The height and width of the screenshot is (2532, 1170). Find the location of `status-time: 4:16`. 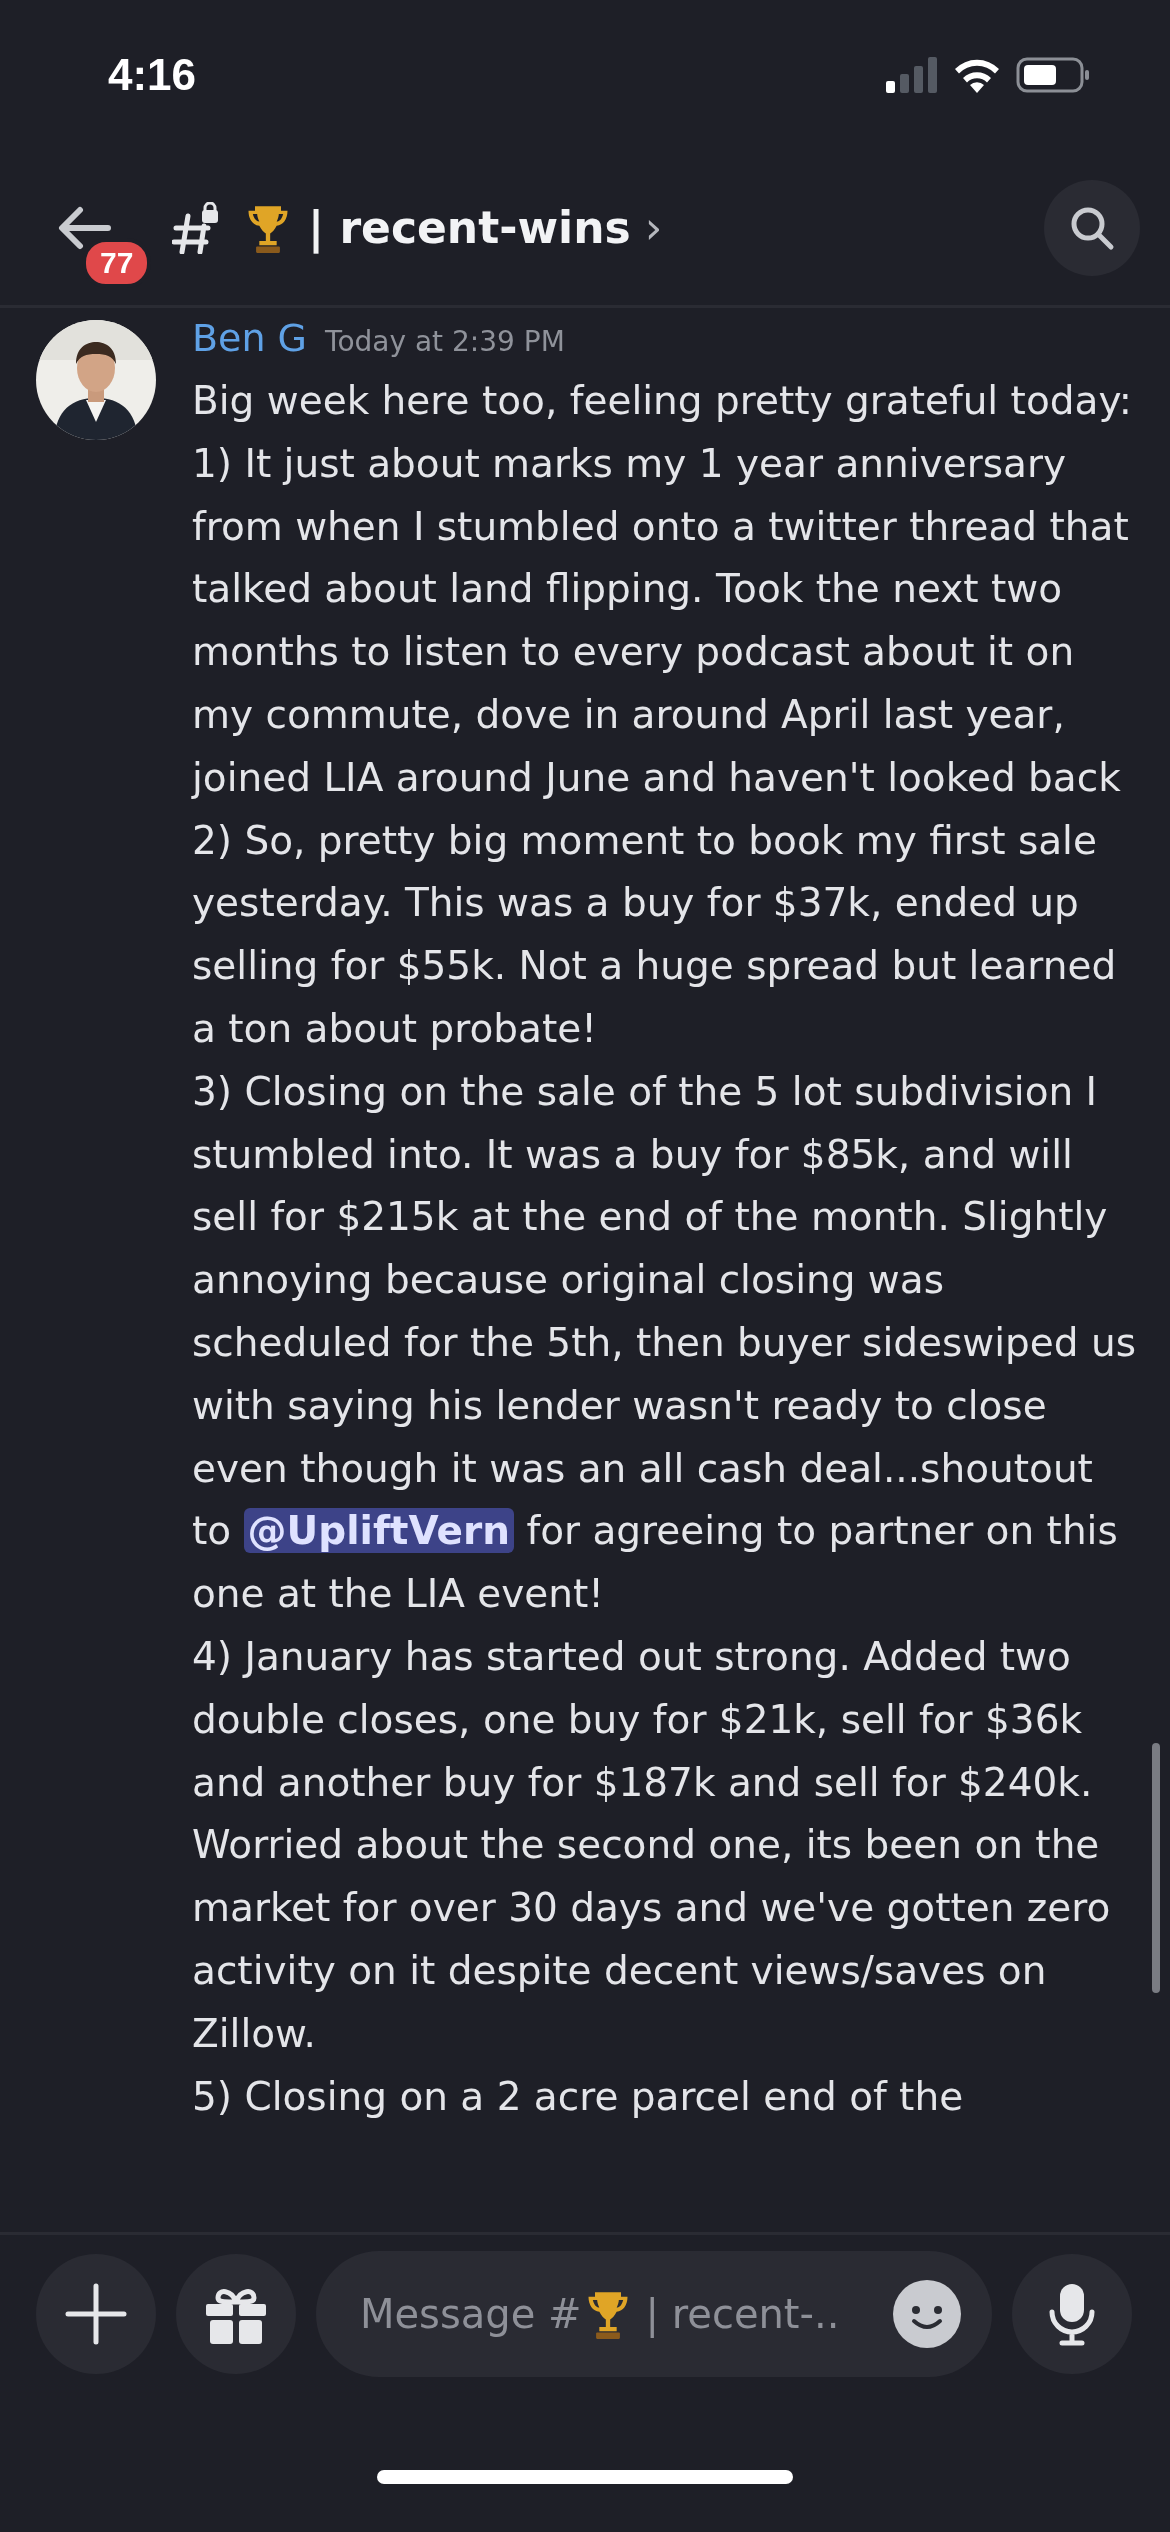

status-time: 4:16 is located at coordinates (152, 75).